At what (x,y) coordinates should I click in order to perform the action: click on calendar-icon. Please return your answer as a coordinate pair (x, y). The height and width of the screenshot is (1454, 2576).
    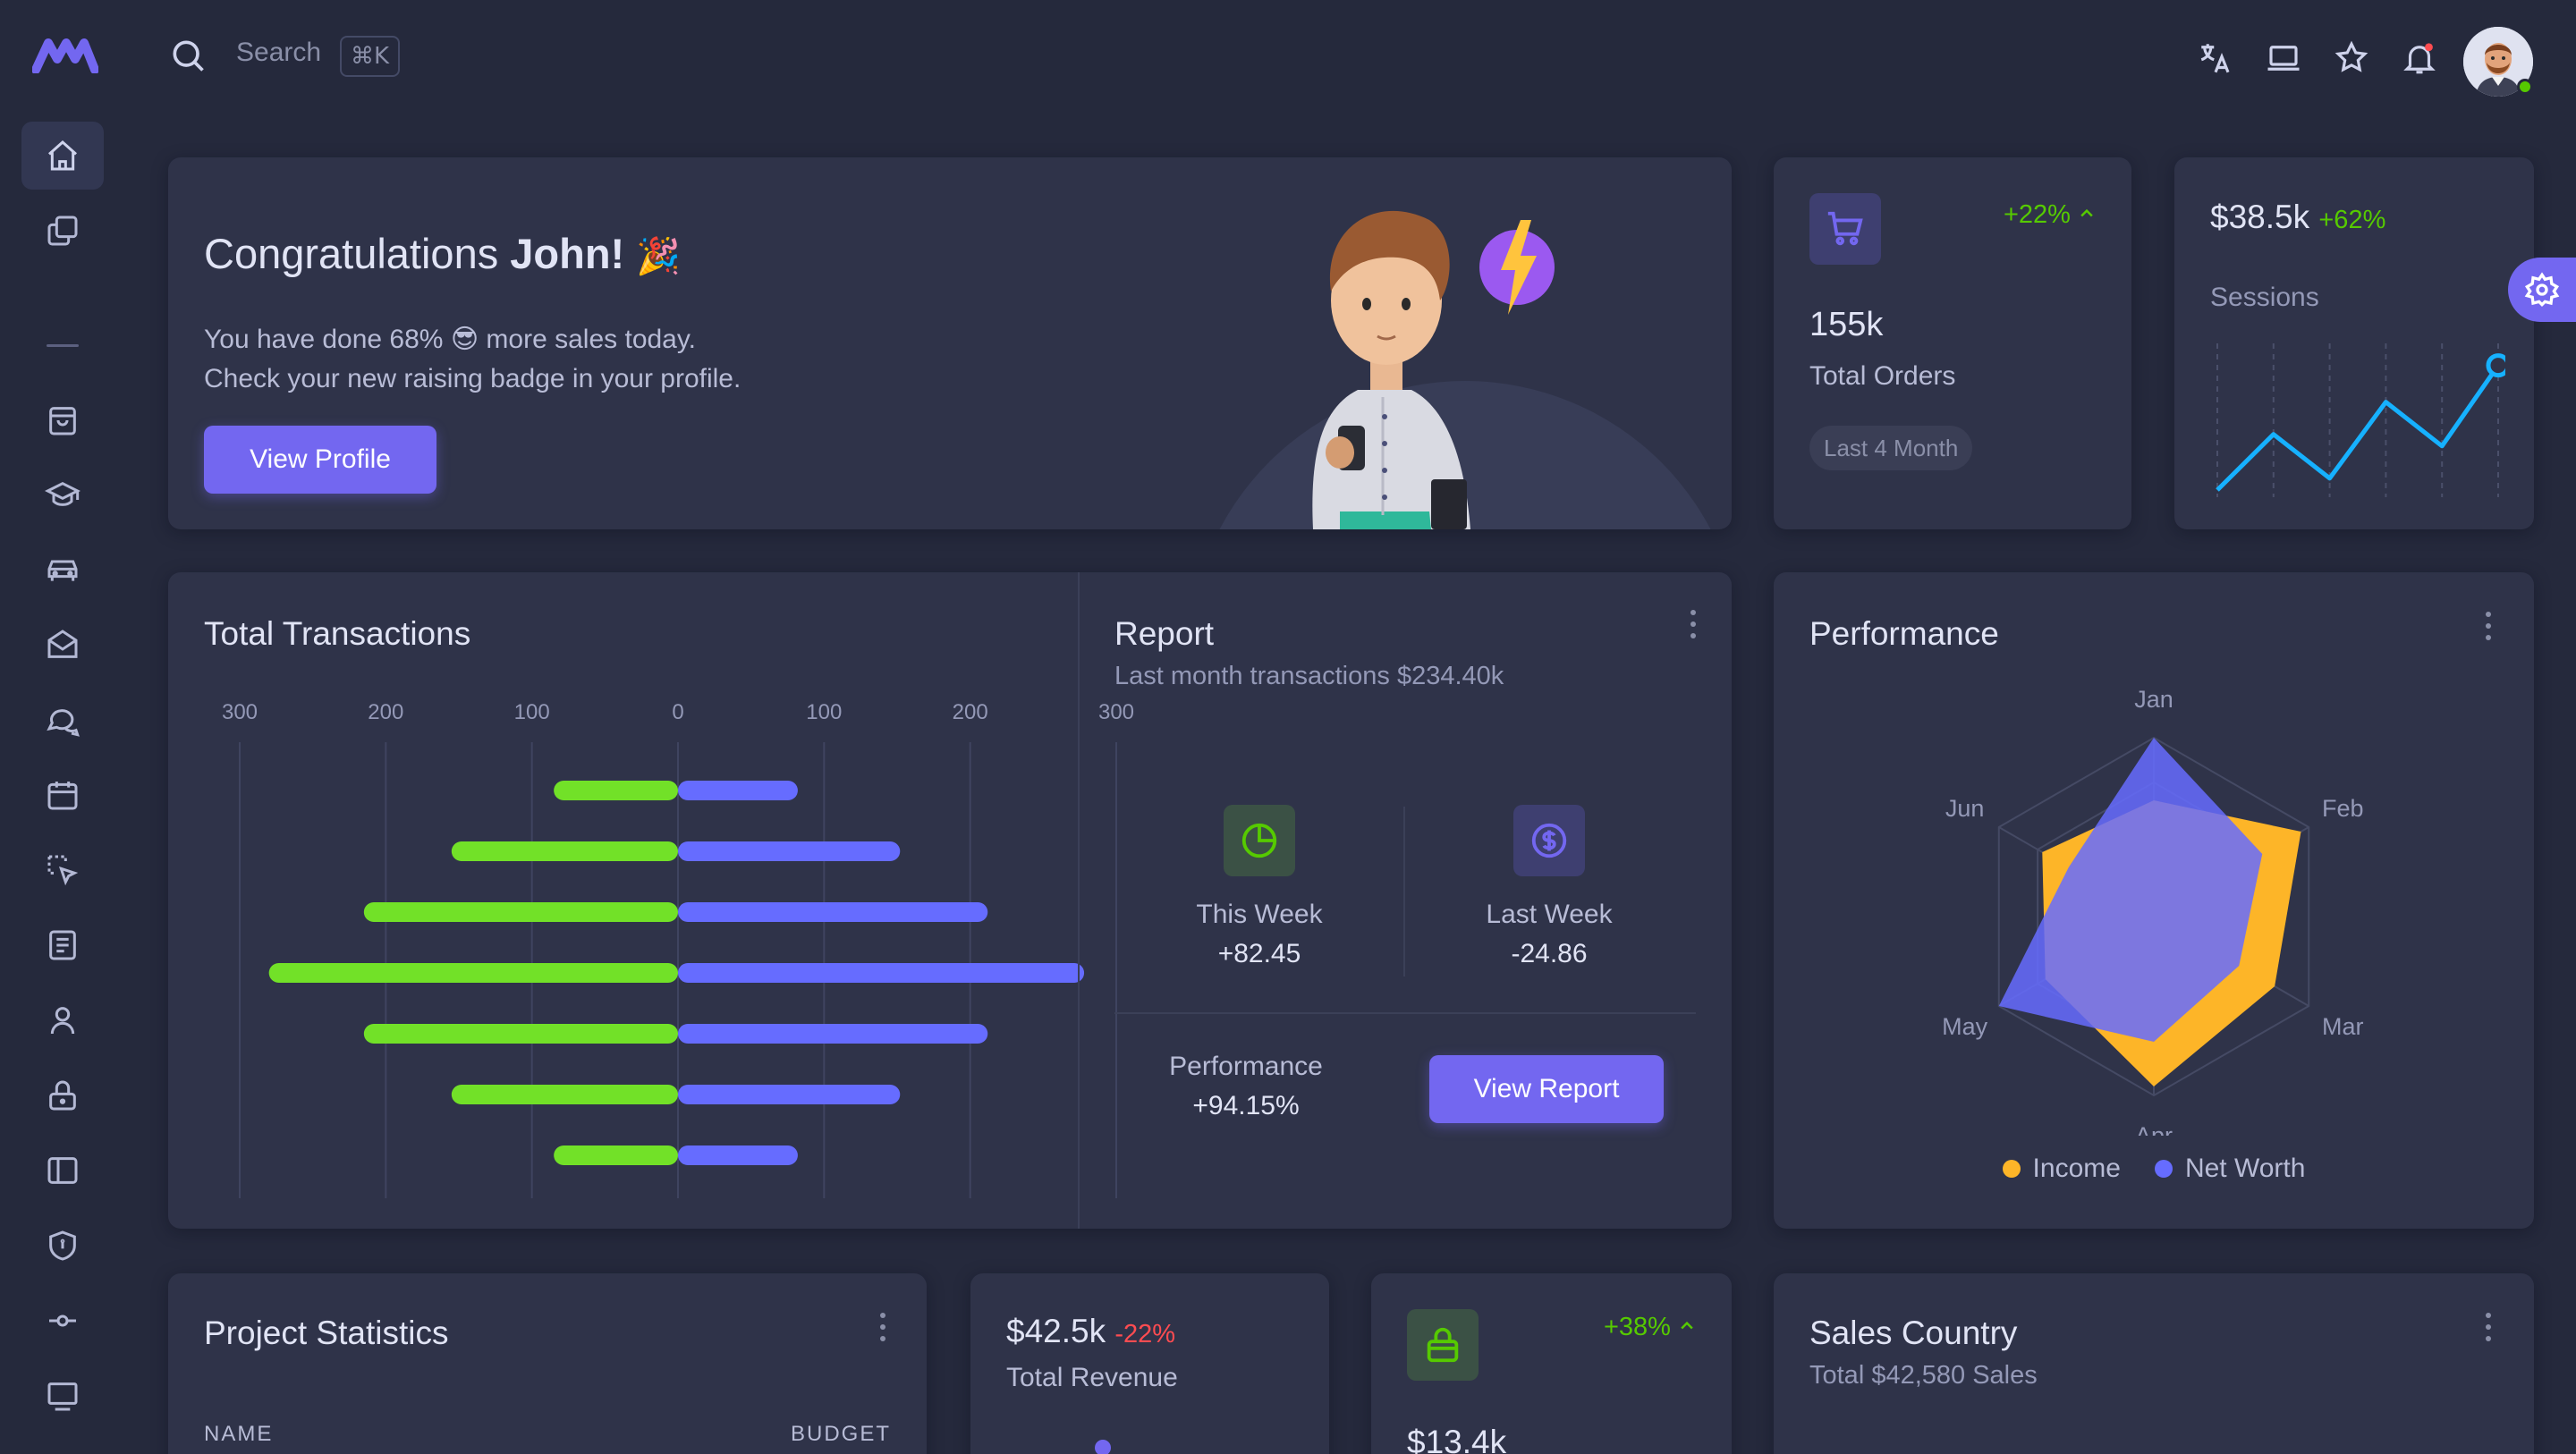
    Looking at the image, I should click on (62, 796).